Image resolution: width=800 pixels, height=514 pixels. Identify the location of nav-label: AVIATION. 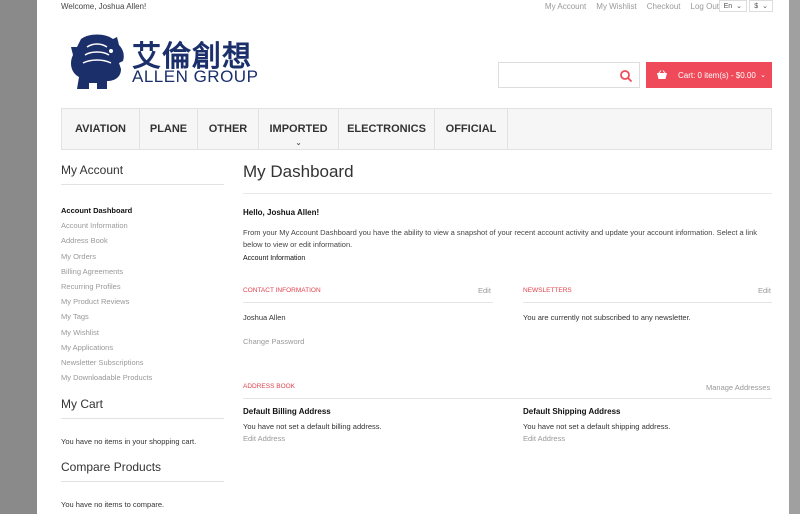
(100, 129).